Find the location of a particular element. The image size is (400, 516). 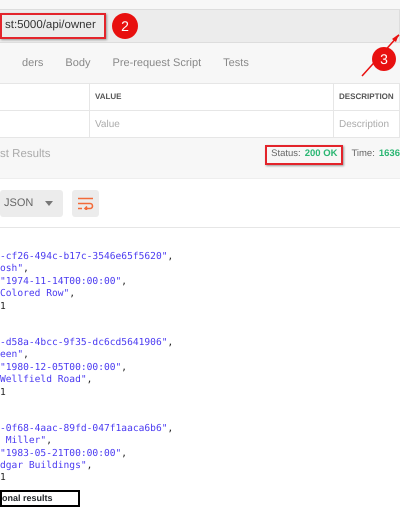

column-header: DESCRIPTION is located at coordinates (367, 97).